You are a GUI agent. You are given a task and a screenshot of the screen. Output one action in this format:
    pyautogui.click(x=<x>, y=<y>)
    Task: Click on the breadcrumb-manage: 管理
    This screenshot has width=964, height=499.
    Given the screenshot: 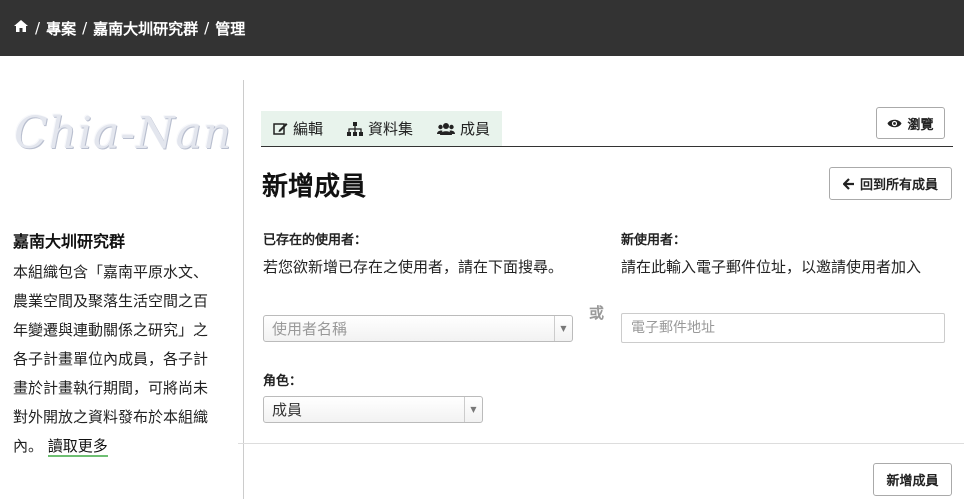 What is the action you would take?
    pyautogui.click(x=230, y=28)
    